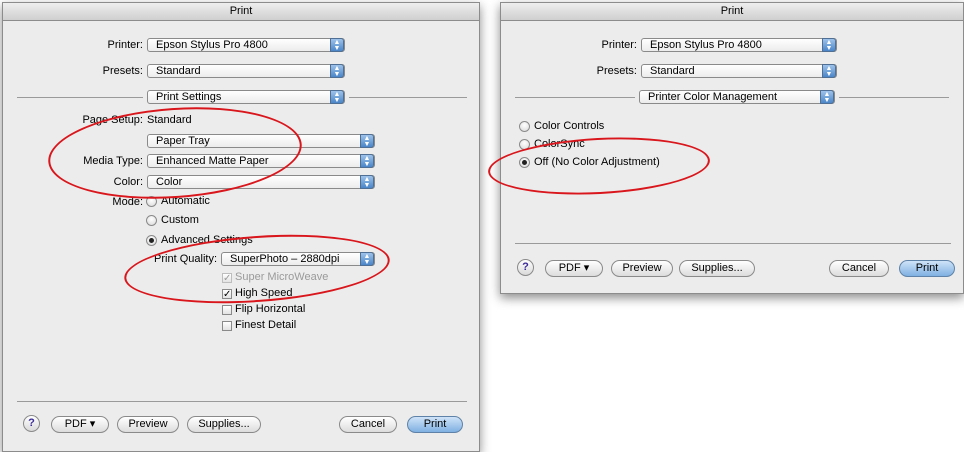 Image resolution: width=964 pixels, height=452 pixels. Describe the element at coordinates (180, 220) in the screenshot. I see `mode-custom-label: Custom` at that location.